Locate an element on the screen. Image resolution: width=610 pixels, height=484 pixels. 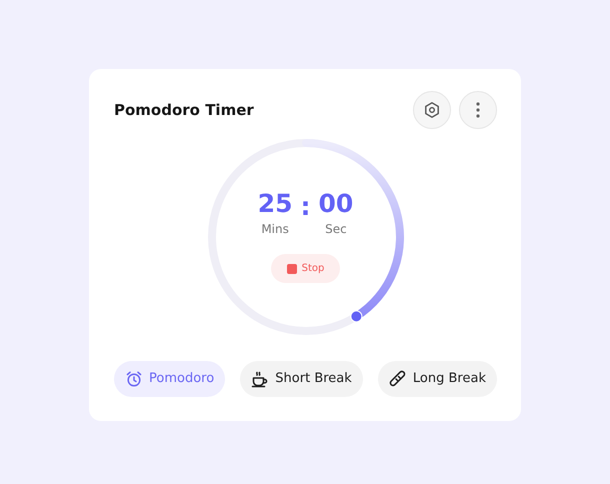
settings-icon is located at coordinates (432, 110).